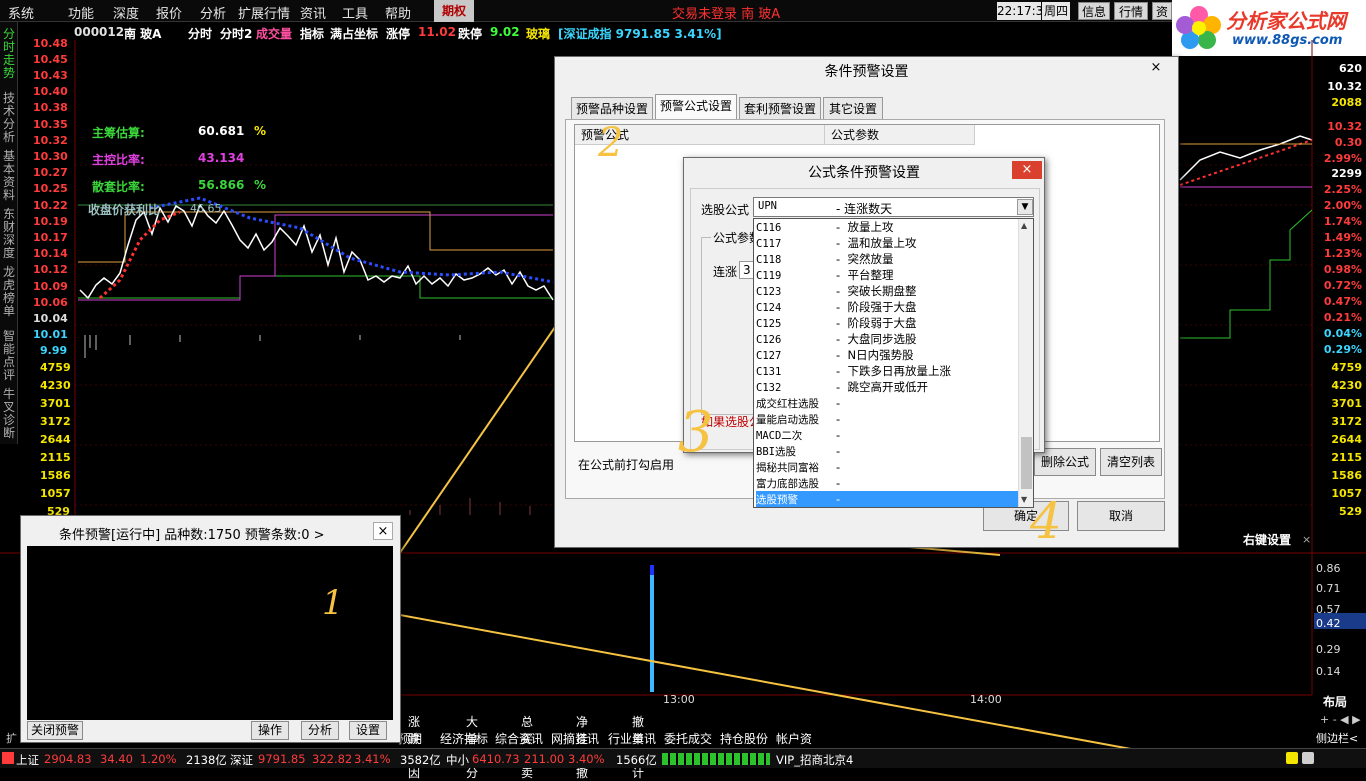 This screenshot has height=781, width=1366. What do you see at coordinates (372, 759) in the screenshot?
I see `sz-pct: 3.41%` at bounding box center [372, 759].